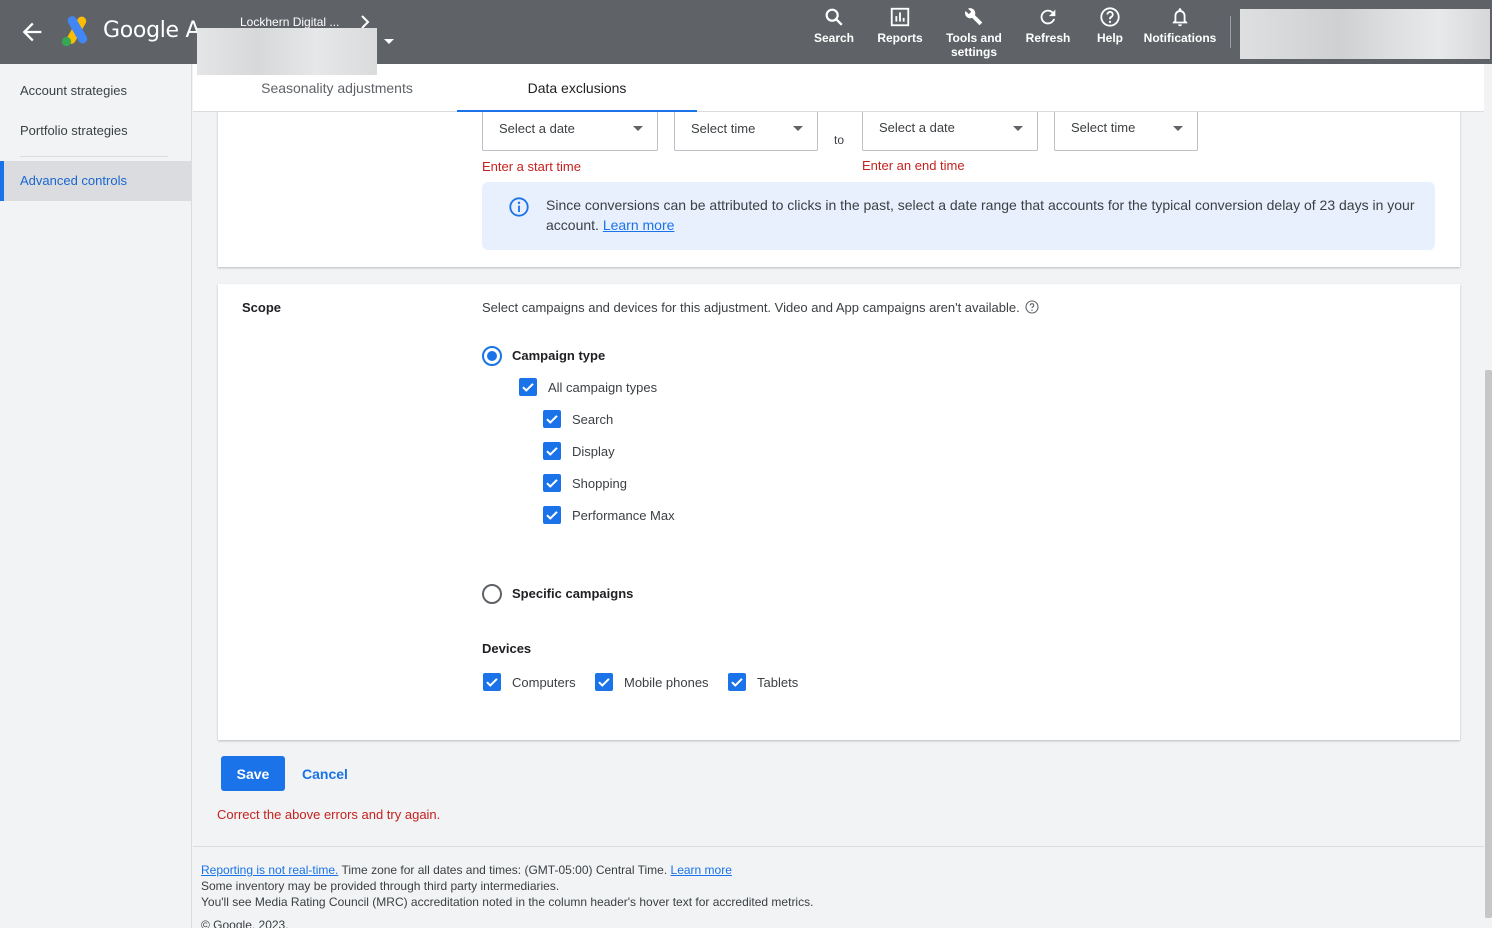 The width and height of the screenshot is (1492, 928). What do you see at coordinates (389, 42) in the screenshot?
I see `account-dropdown-icon` at bounding box center [389, 42].